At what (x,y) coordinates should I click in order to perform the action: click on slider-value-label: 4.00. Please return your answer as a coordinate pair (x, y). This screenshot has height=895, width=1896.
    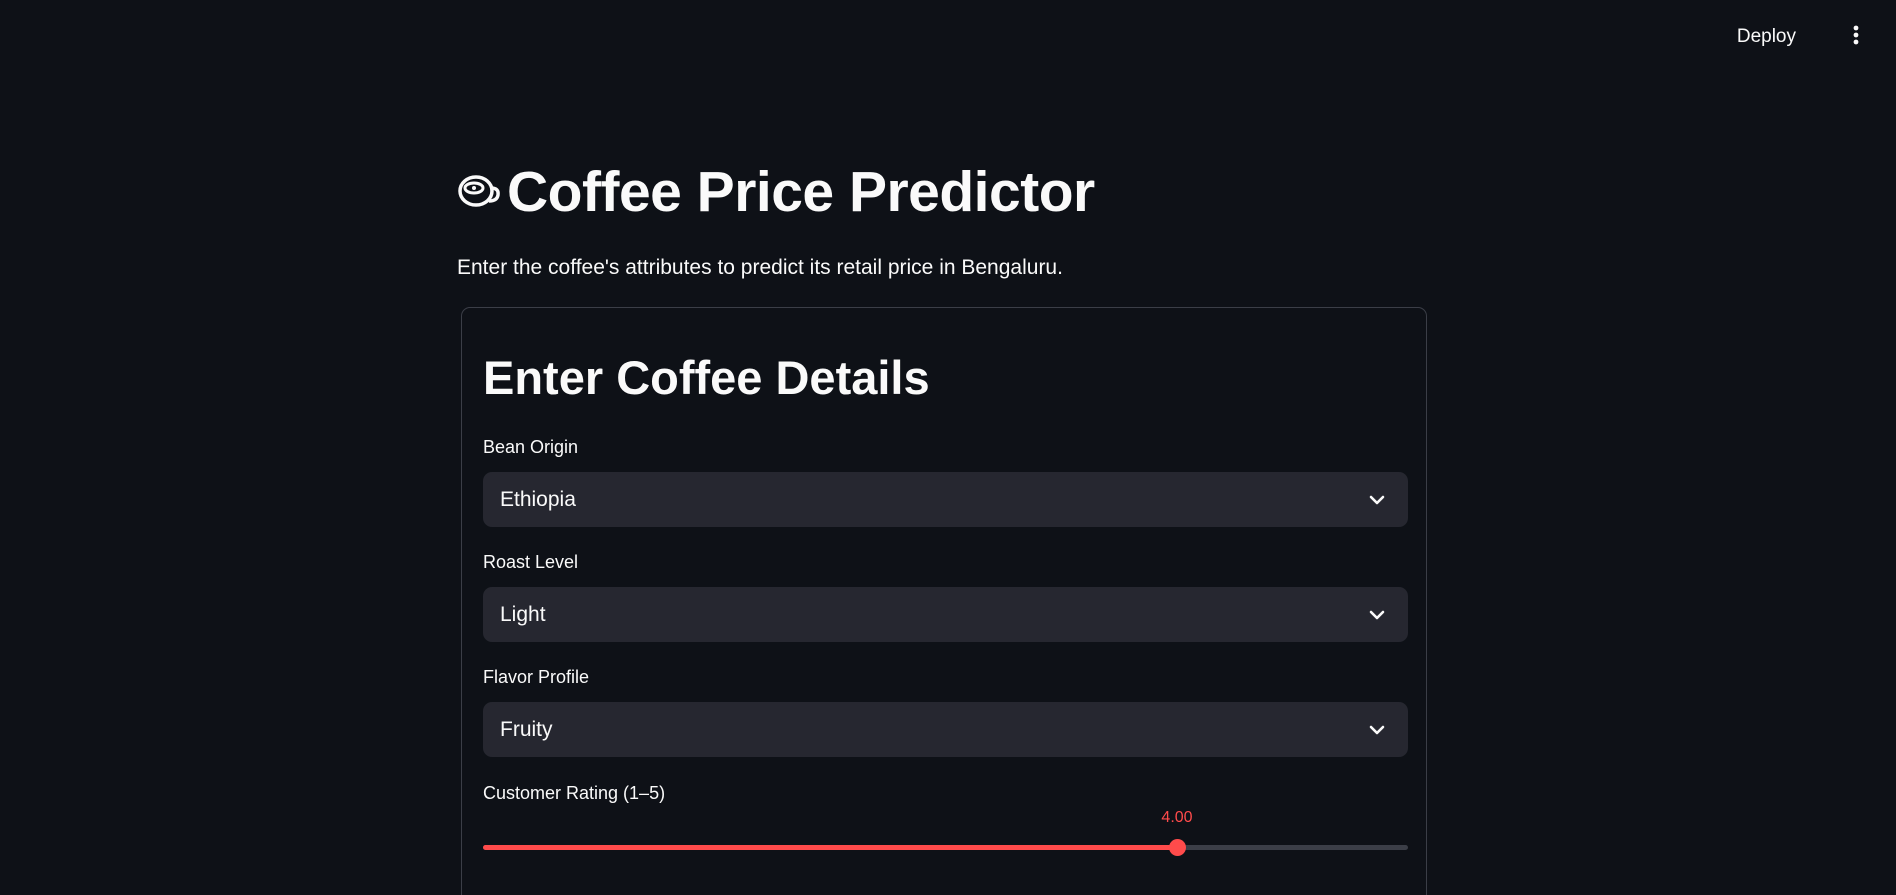
    Looking at the image, I should click on (1177, 817).